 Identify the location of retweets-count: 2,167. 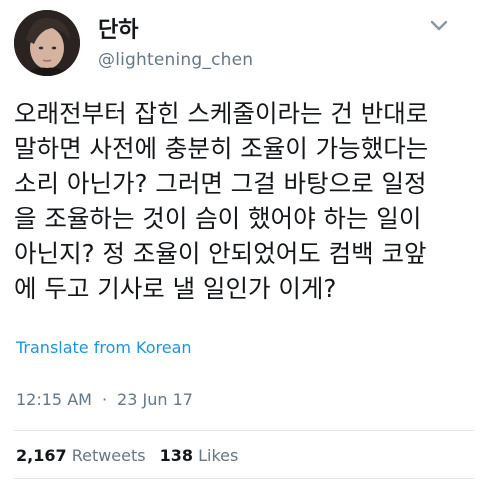
(41, 455).